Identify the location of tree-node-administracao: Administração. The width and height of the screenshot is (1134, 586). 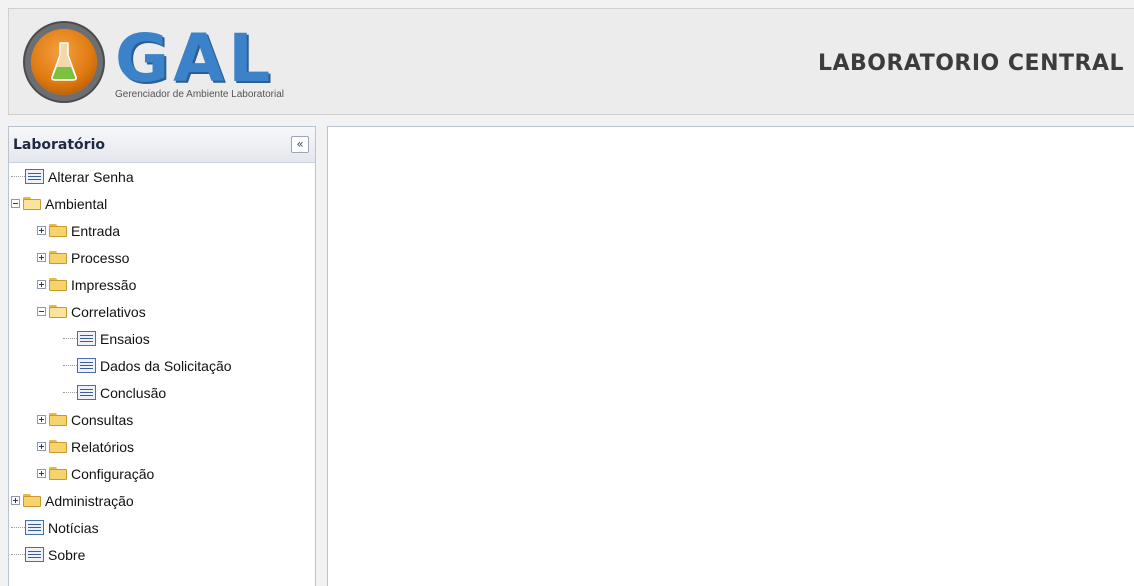
(72, 500).